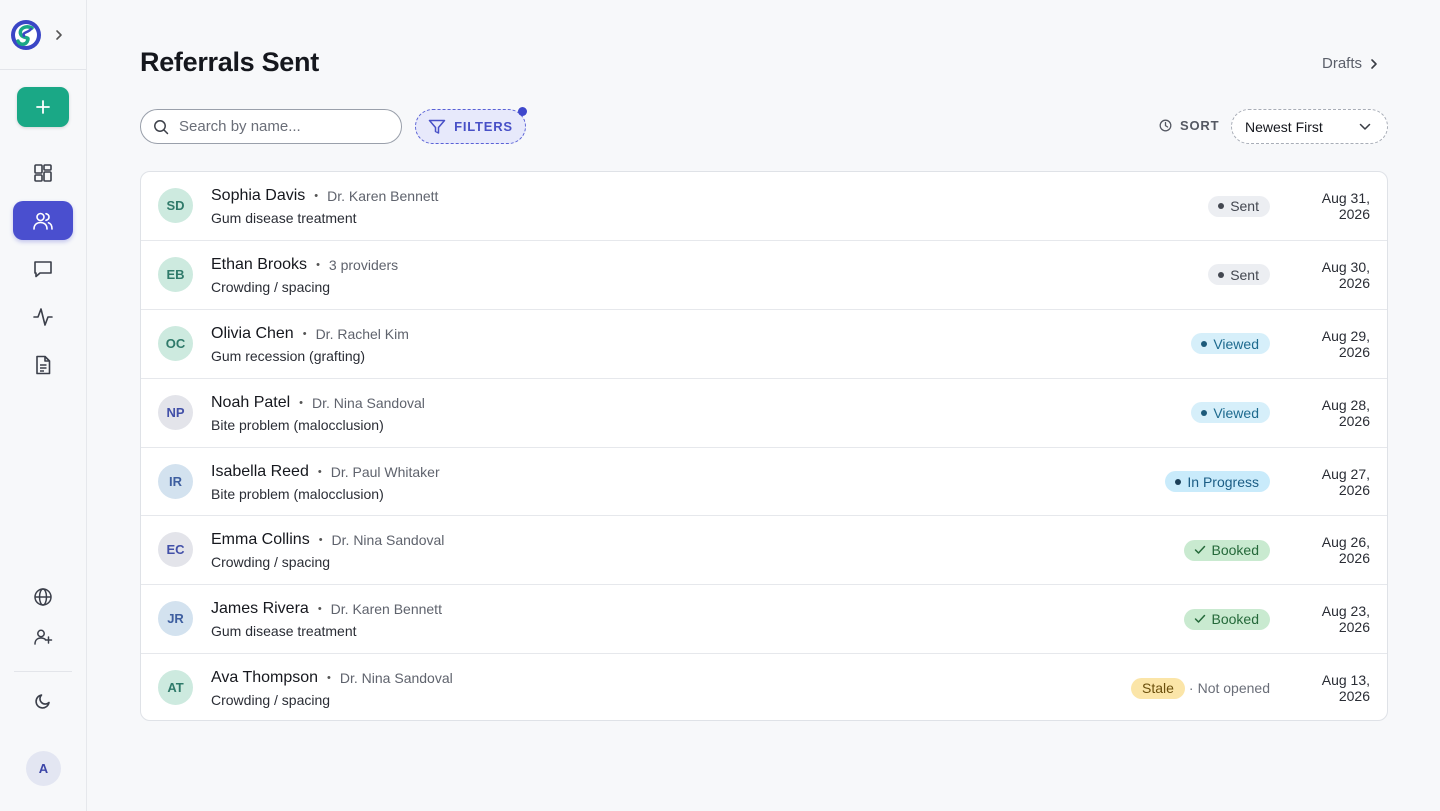 The width and height of the screenshot is (1440, 811). I want to click on check-icon, so click(1199, 550).